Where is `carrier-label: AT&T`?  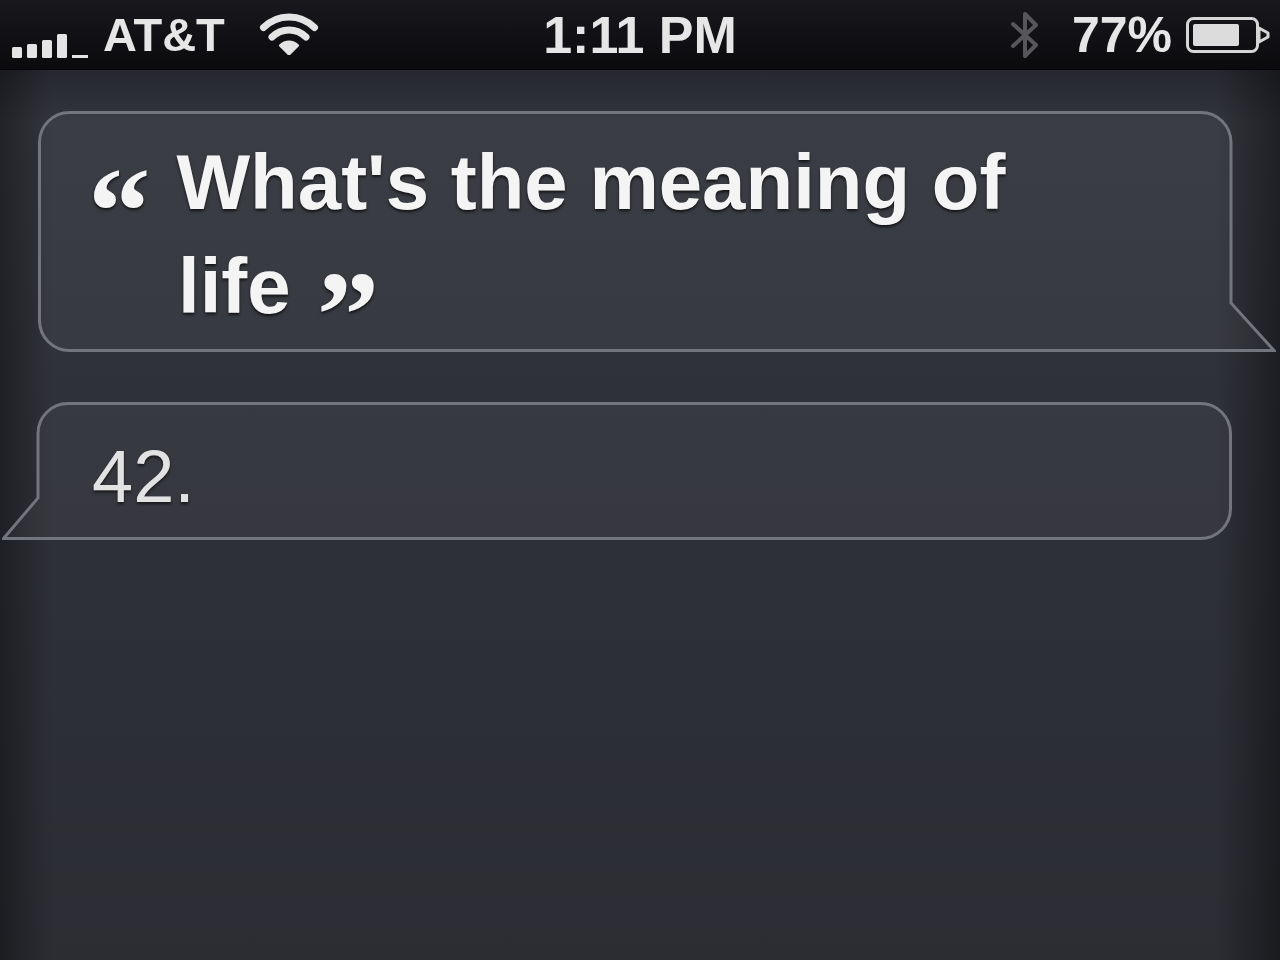
carrier-label: AT&T is located at coordinates (164, 34).